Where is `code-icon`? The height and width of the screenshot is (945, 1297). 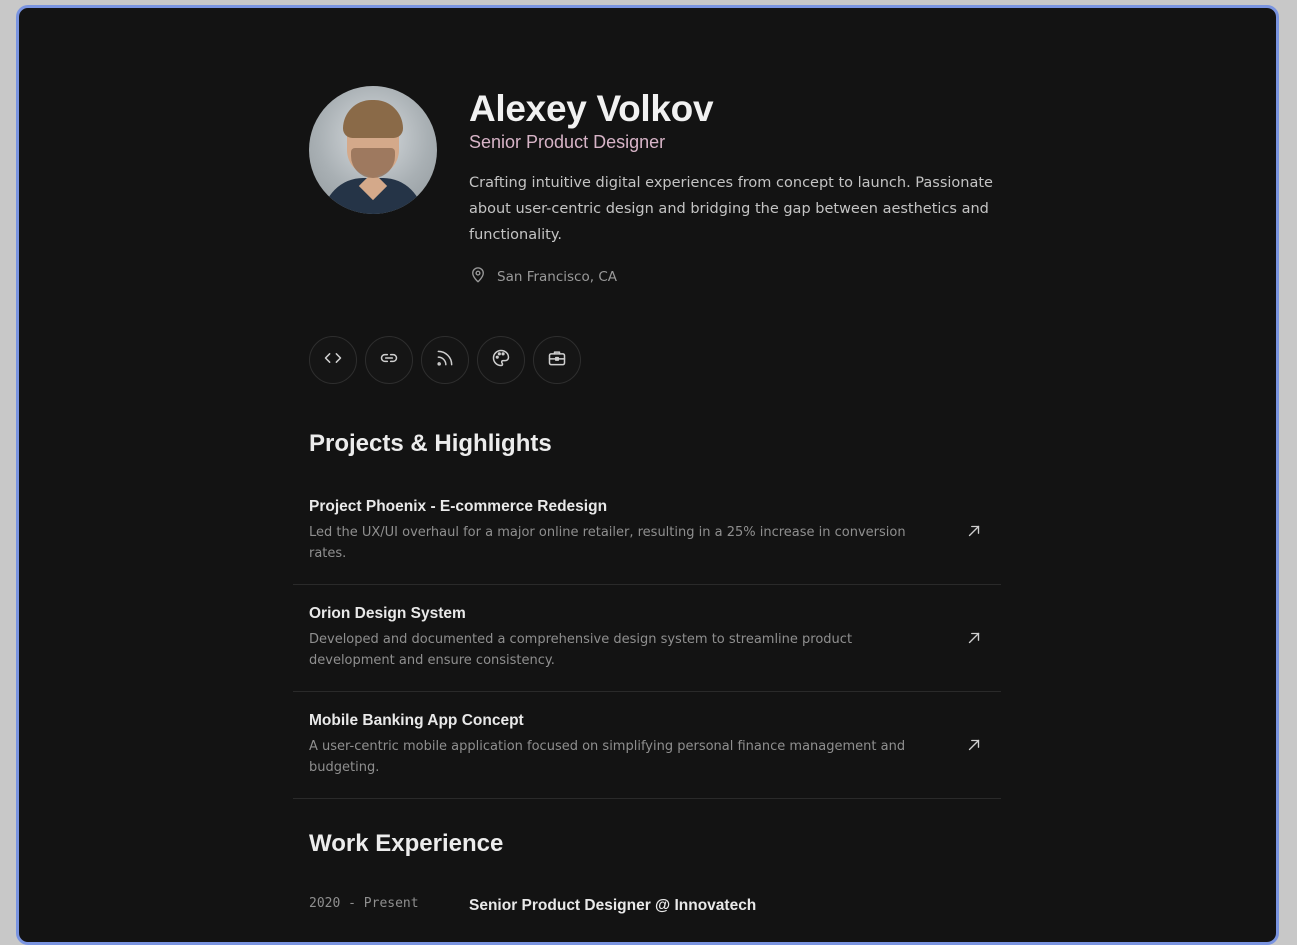
code-icon is located at coordinates (333, 360).